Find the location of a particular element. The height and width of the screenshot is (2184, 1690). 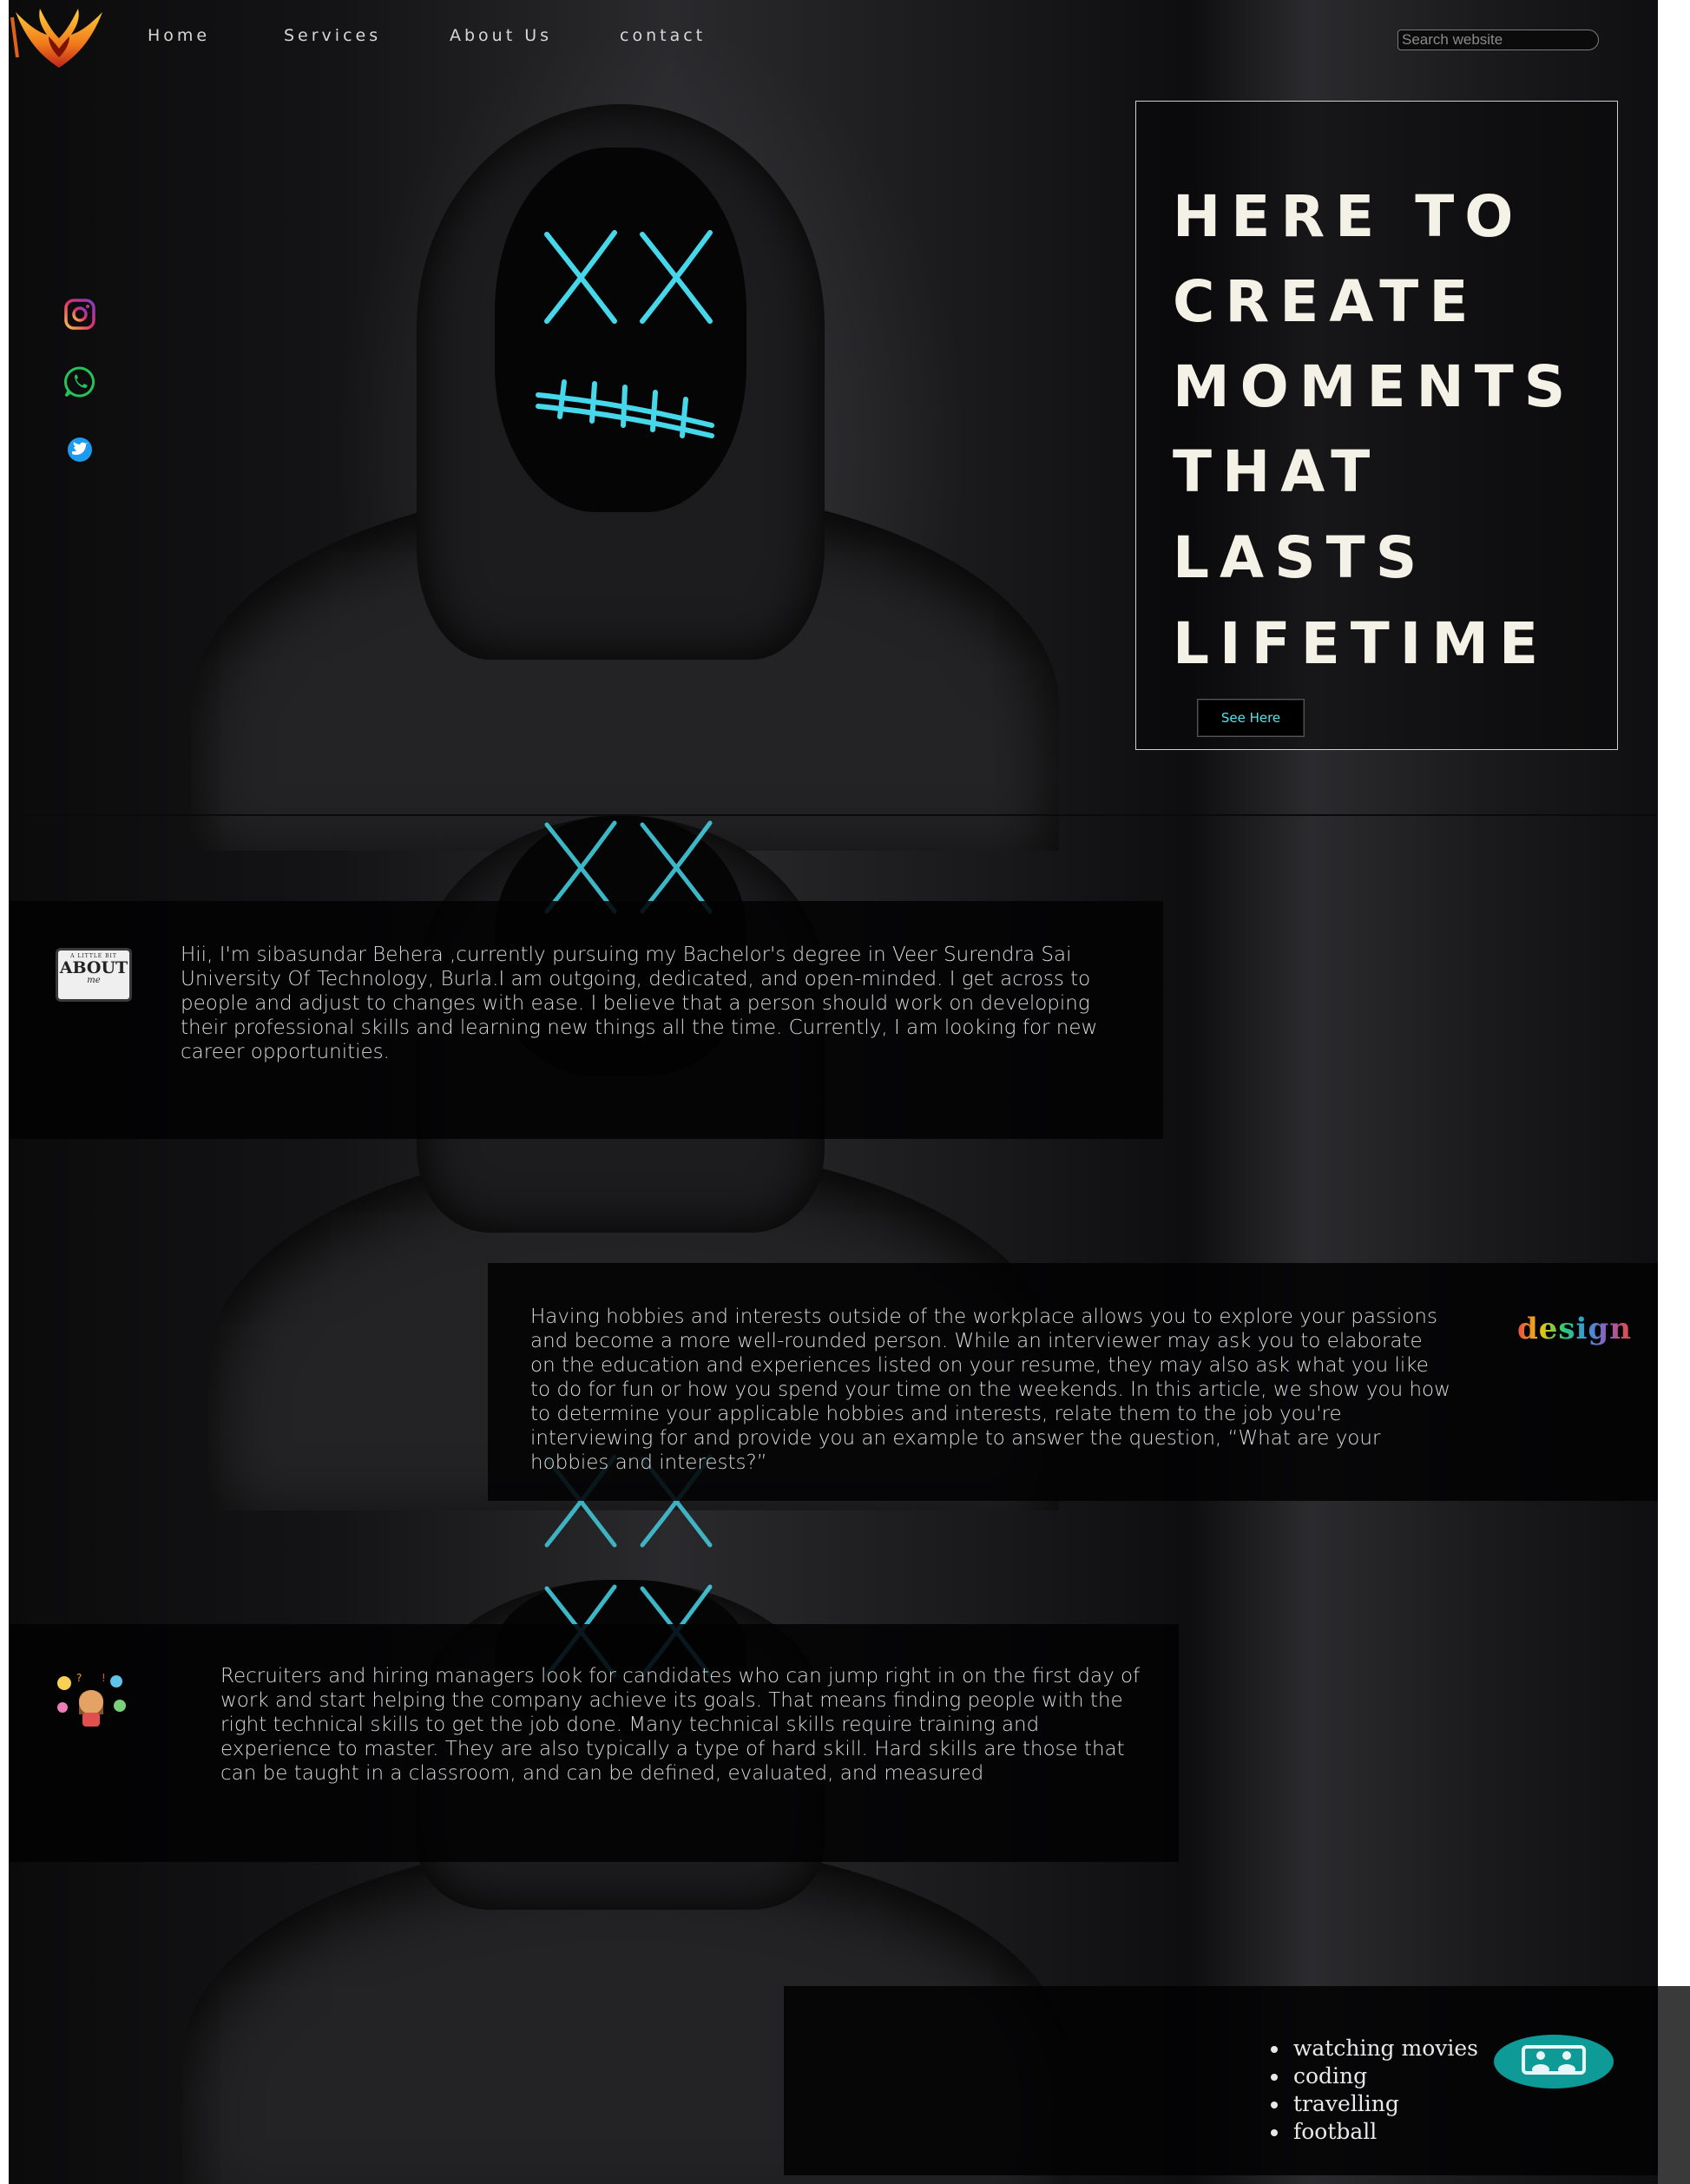

hero-line-6: LIFETIME is located at coordinates (1361, 643).